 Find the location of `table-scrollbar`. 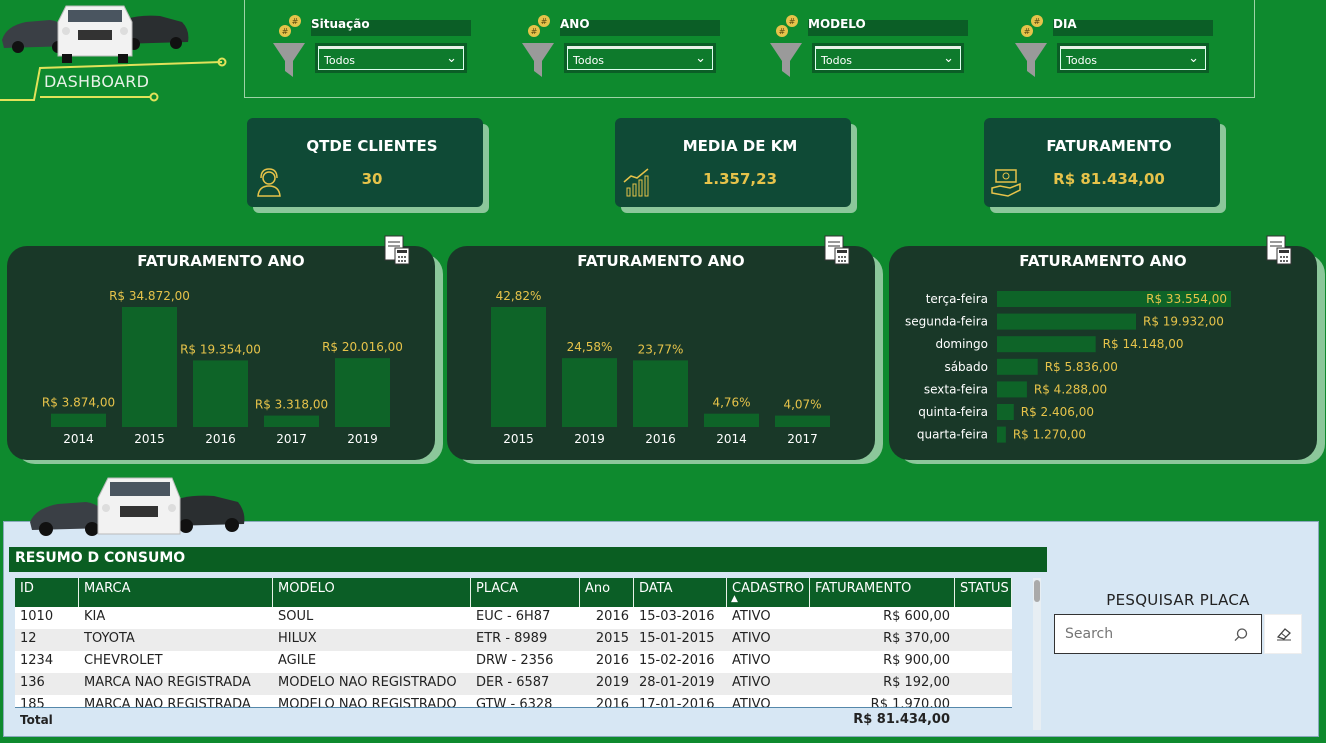

table-scrollbar is located at coordinates (1037, 654).